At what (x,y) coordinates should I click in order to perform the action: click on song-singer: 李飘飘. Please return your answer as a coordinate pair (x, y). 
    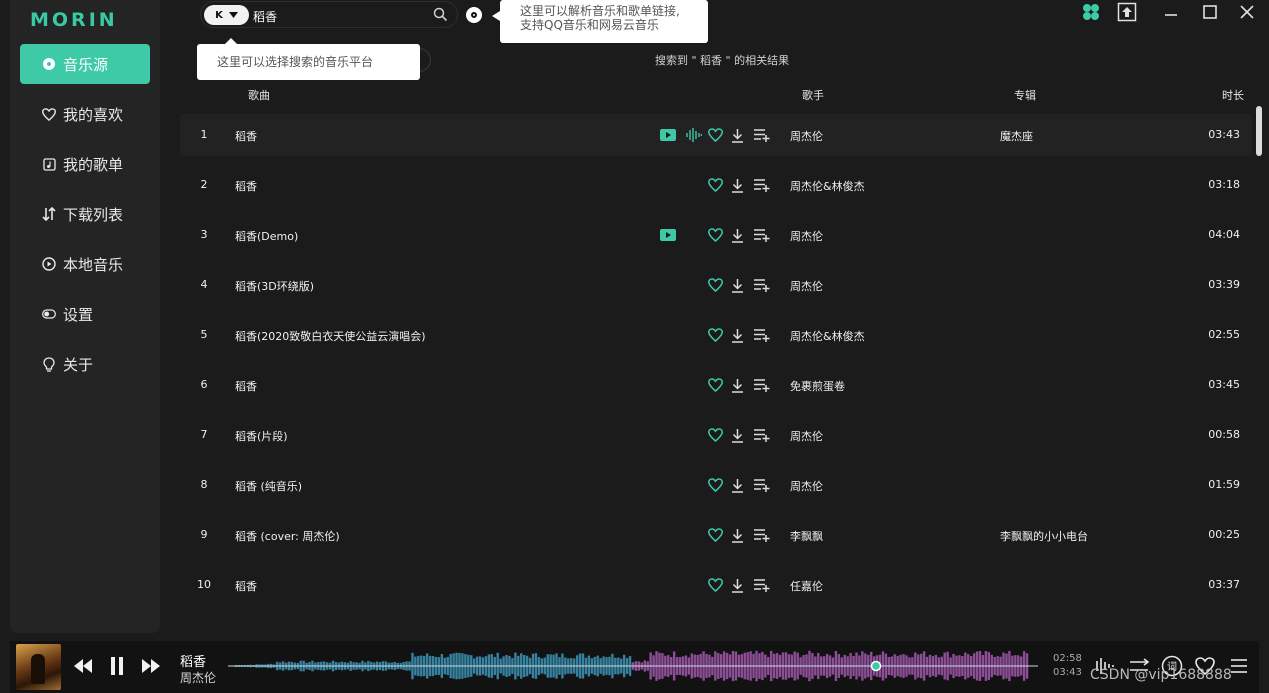
    Looking at the image, I should click on (806, 536).